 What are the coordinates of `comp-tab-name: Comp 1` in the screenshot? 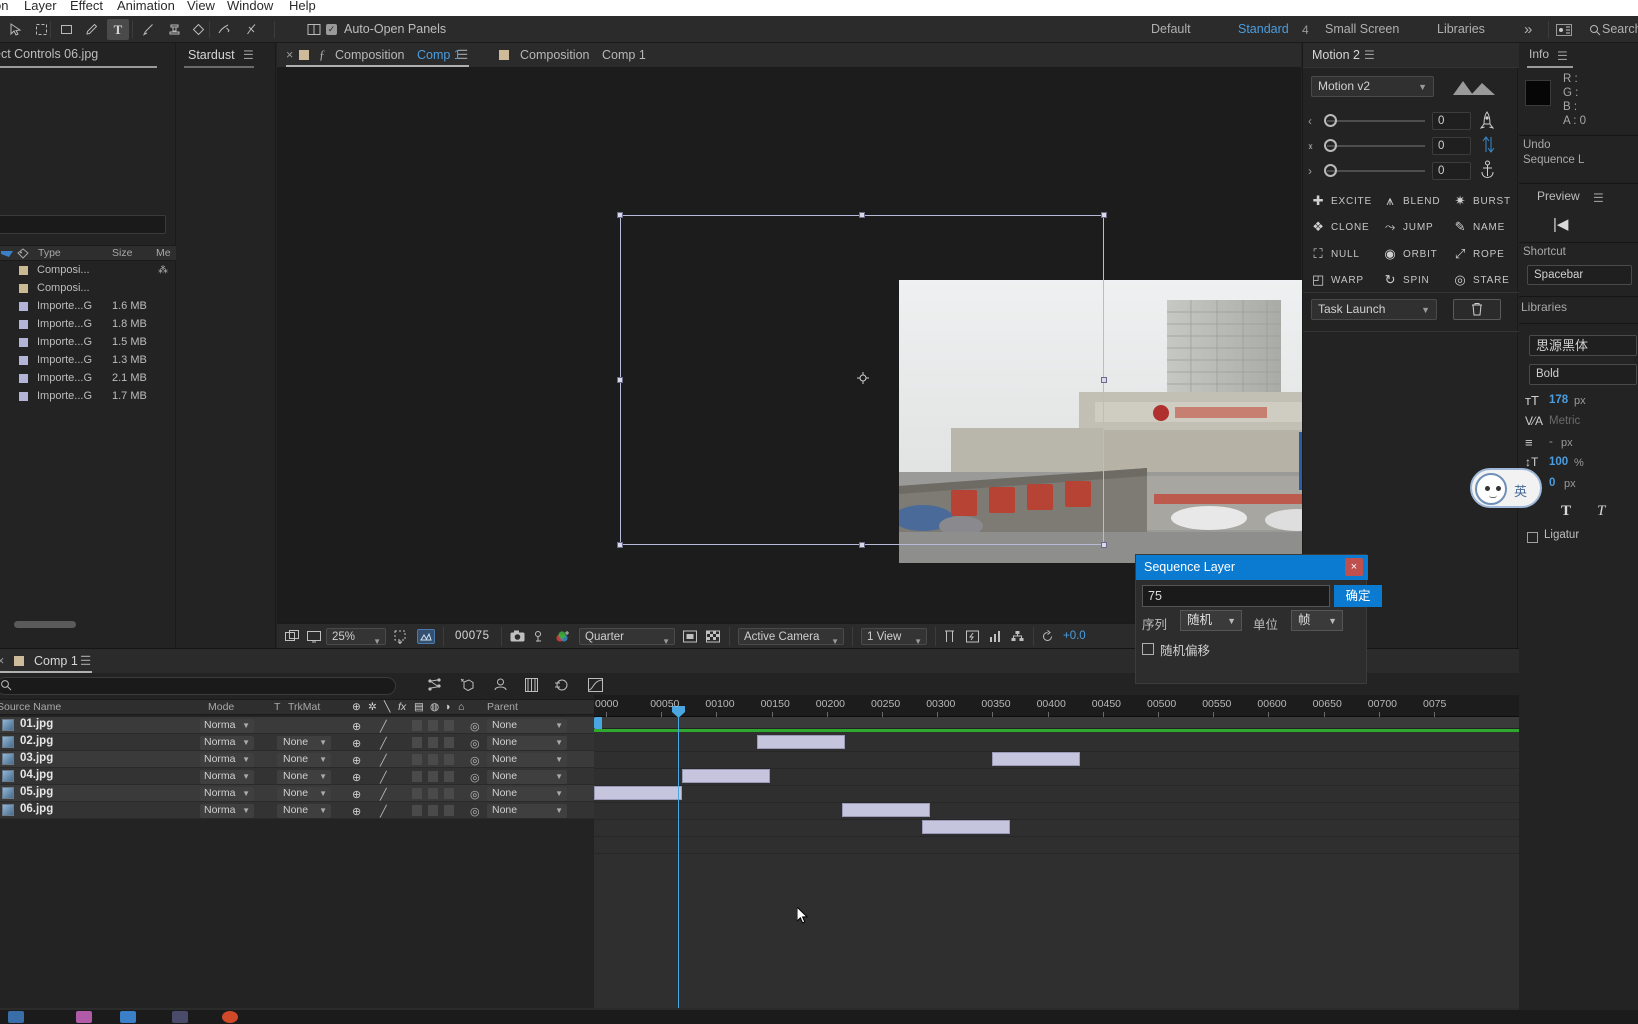 It's located at (439, 55).